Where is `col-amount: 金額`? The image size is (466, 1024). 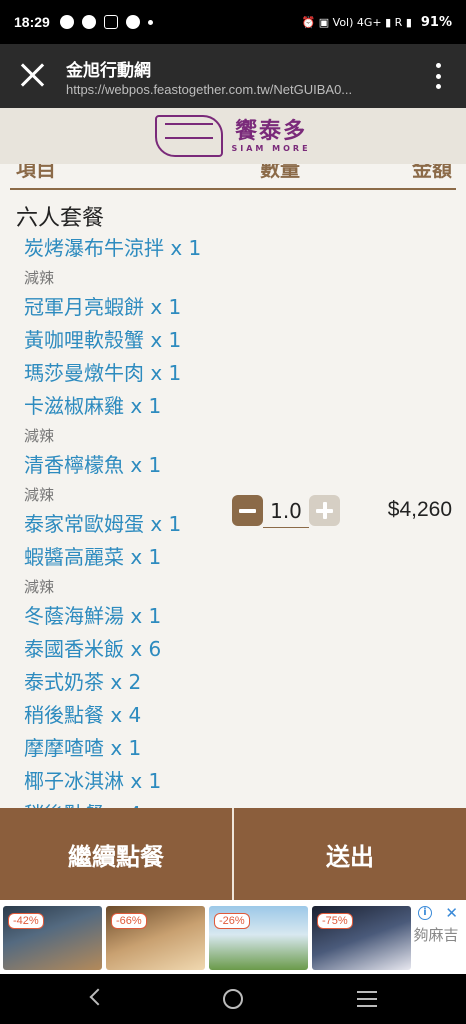 col-amount: 金額 is located at coordinates (432, 172).